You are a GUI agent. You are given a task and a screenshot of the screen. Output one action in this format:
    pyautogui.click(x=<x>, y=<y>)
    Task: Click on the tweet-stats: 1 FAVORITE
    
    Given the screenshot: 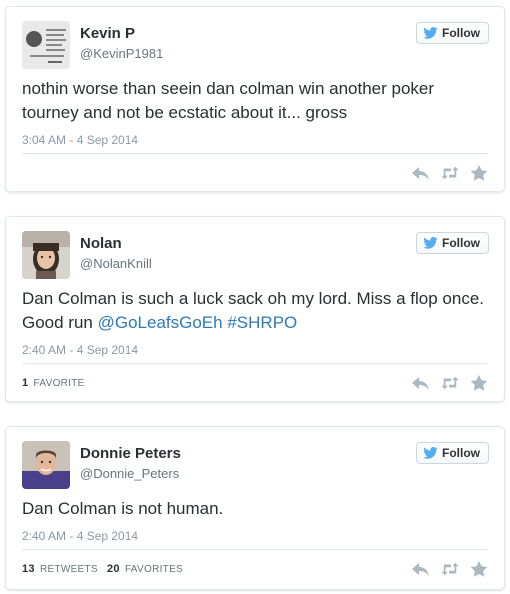 What is the action you would take?
    pyautogui.click(x=56, y=383)
    